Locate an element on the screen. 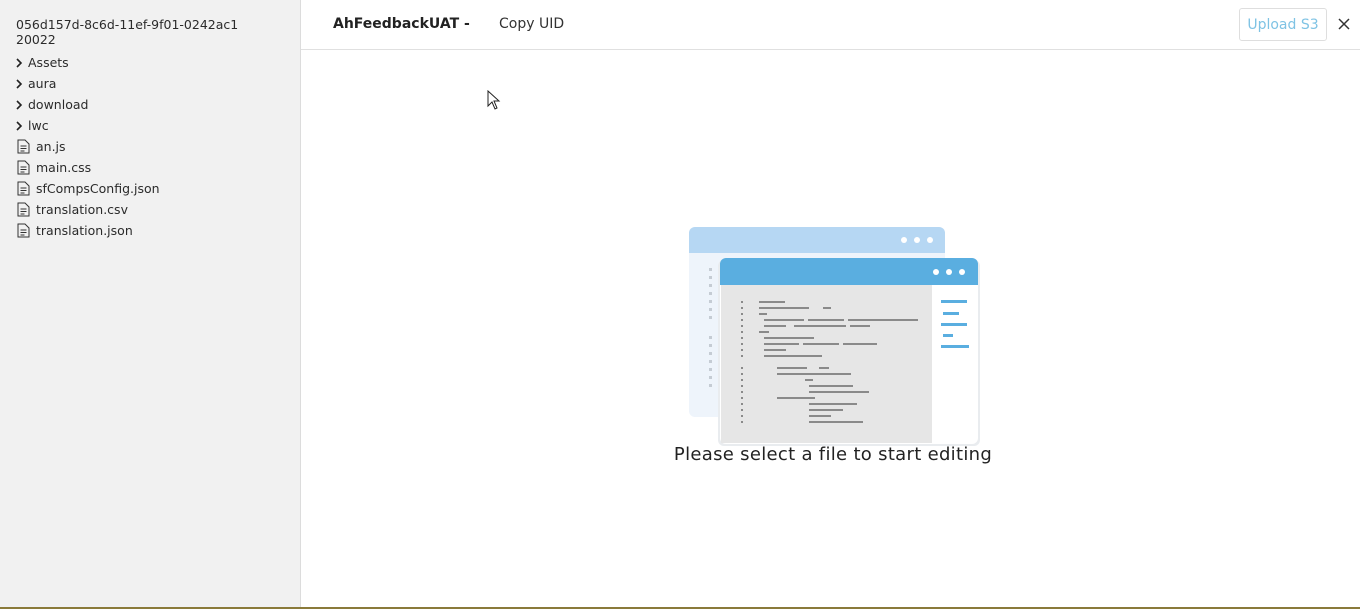 This screenshot has height=609, width=1360. tree-file-translation-json: translation.json is located at coordinates (154, 230).